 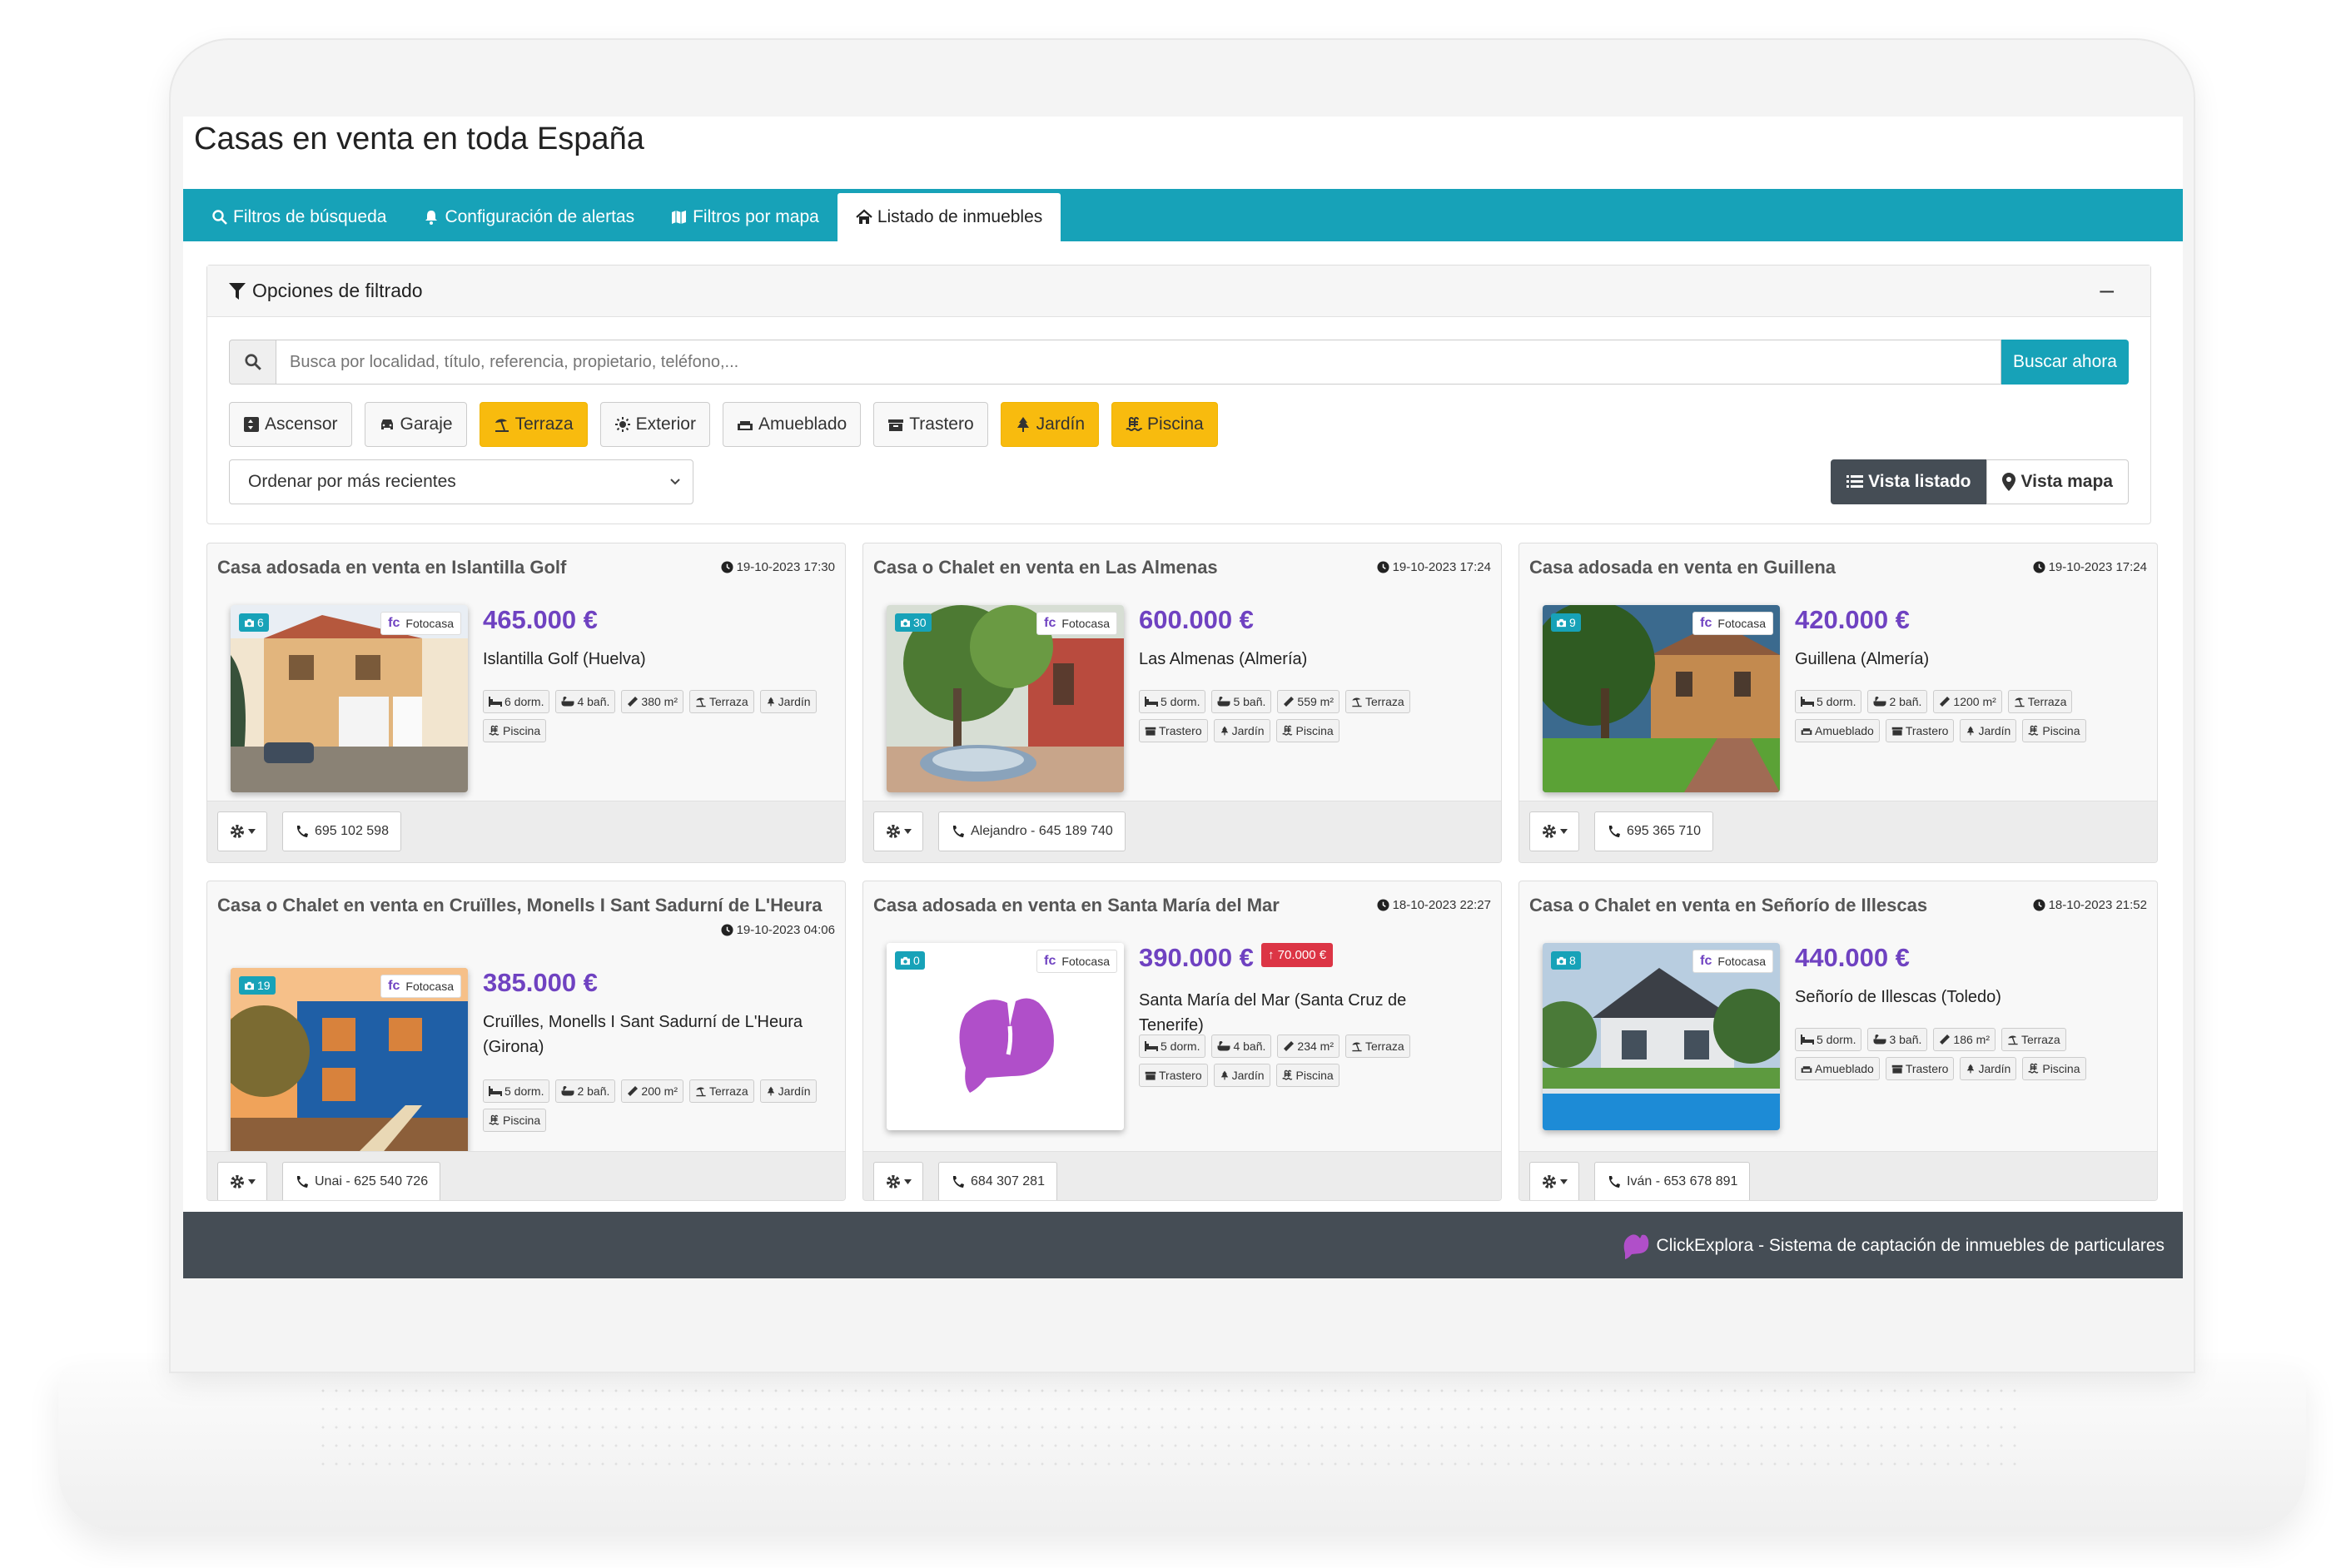 What do you see at coordinates (1806, 1069) in the screenshot?
I see `couch-icon` at bounding box center [1806, 1069].